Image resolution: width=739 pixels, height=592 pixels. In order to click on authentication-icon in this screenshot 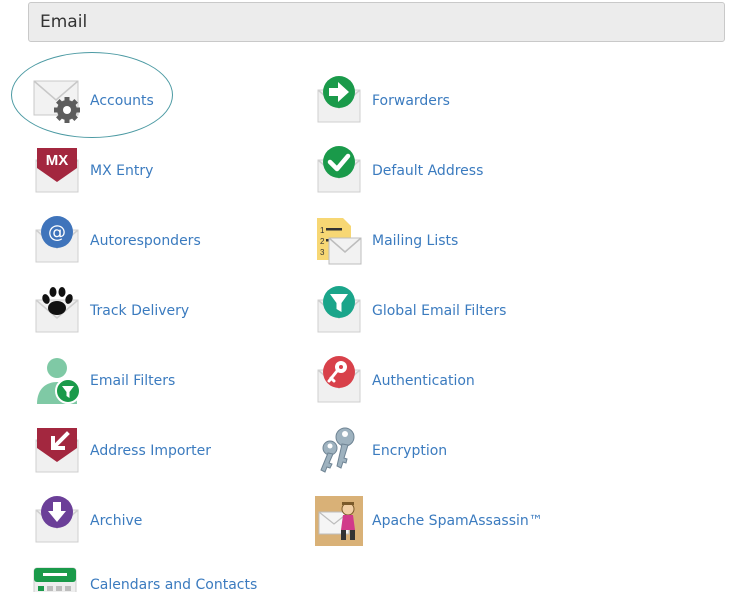, I will do `click(339, 381)`.